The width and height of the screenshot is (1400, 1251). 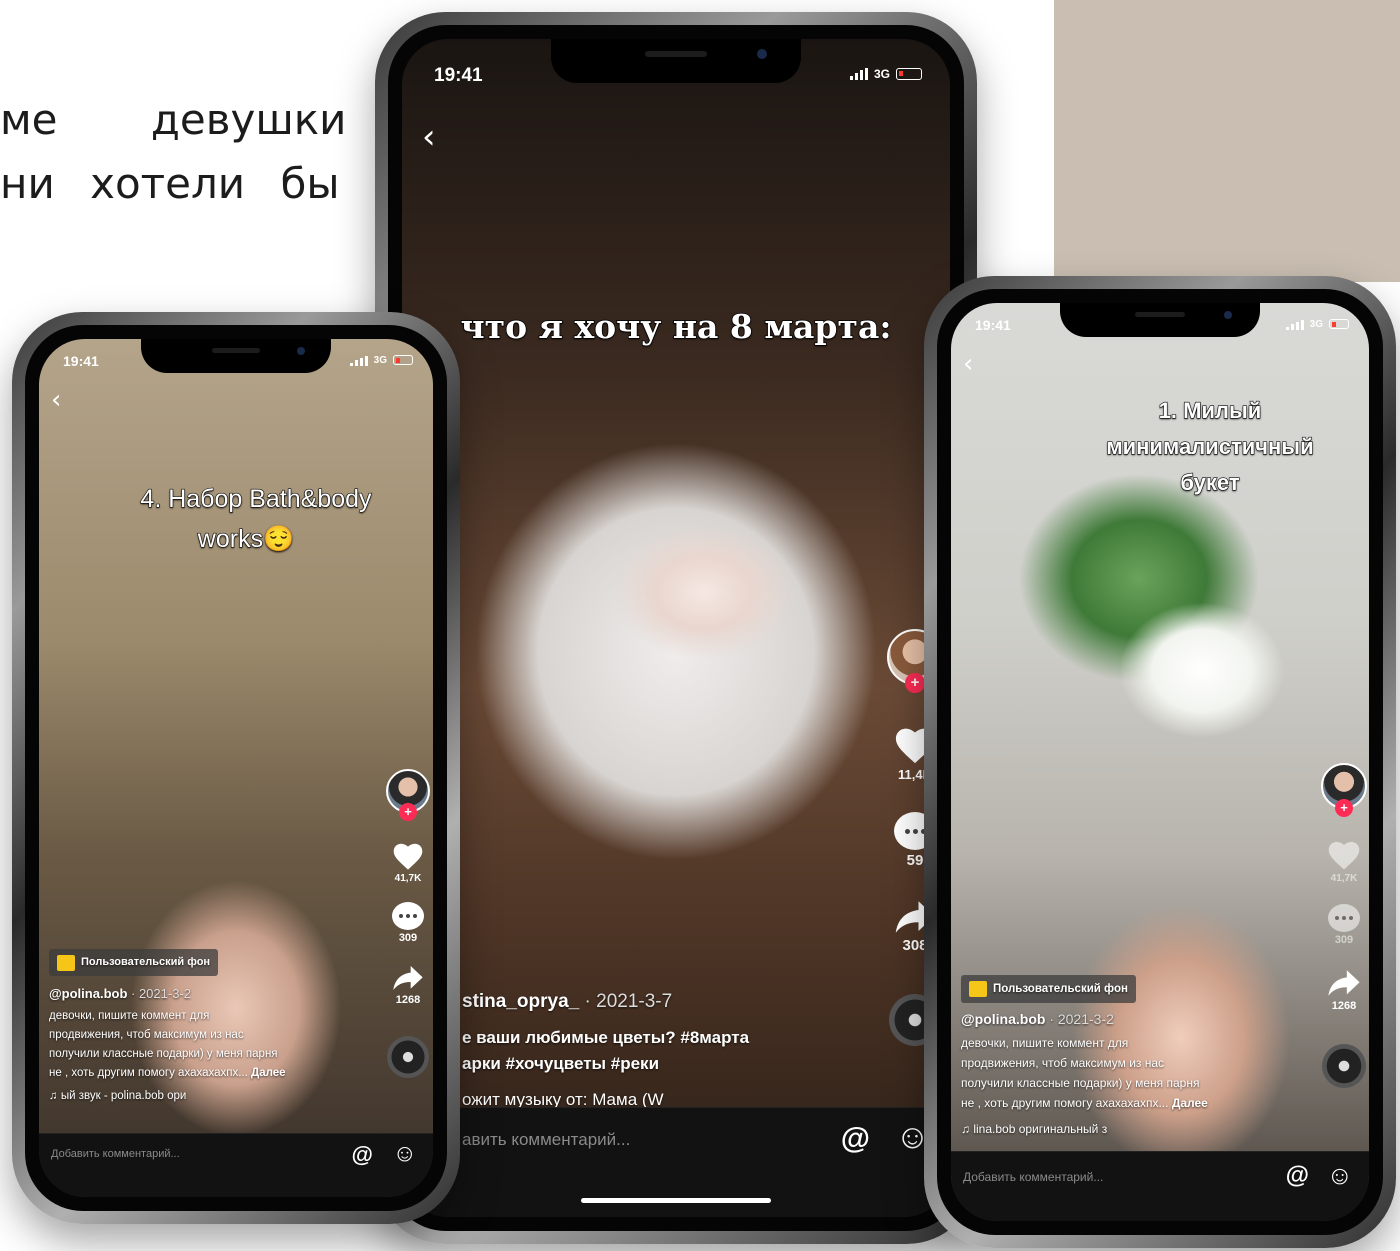 What do you see at coordinates (123, 1095) in the screenshot?
I see `music-label: ый звук - polina.bob ори` at bounding box center [123, 1095].